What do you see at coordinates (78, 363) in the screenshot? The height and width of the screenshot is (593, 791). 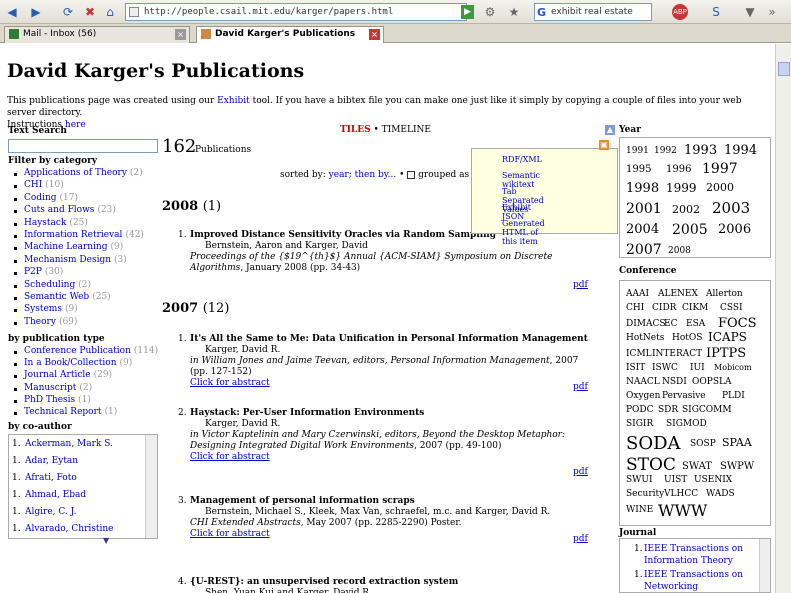 I see `pubtype-item: In a Book/Collection (9)` at bounding box center [78, 363].